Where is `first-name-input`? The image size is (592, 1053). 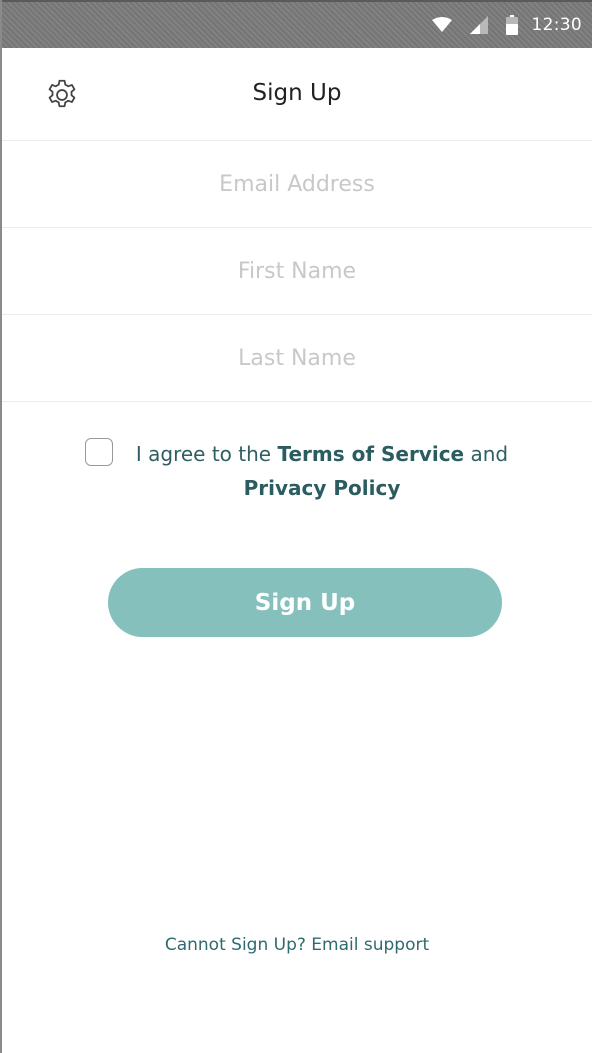
first-name-input is located at coordinates (297, 271).